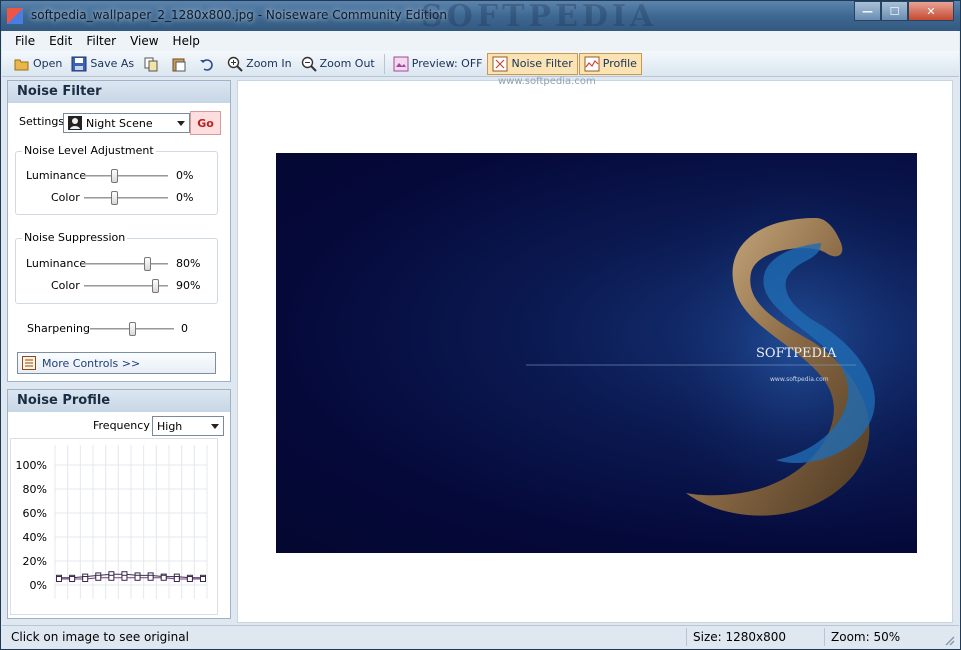  What do you see at coordinates (89, 150) in the screenshot?
I see `noise-level-title: Noise Level Adjustment` at bounding box center [89, 150].